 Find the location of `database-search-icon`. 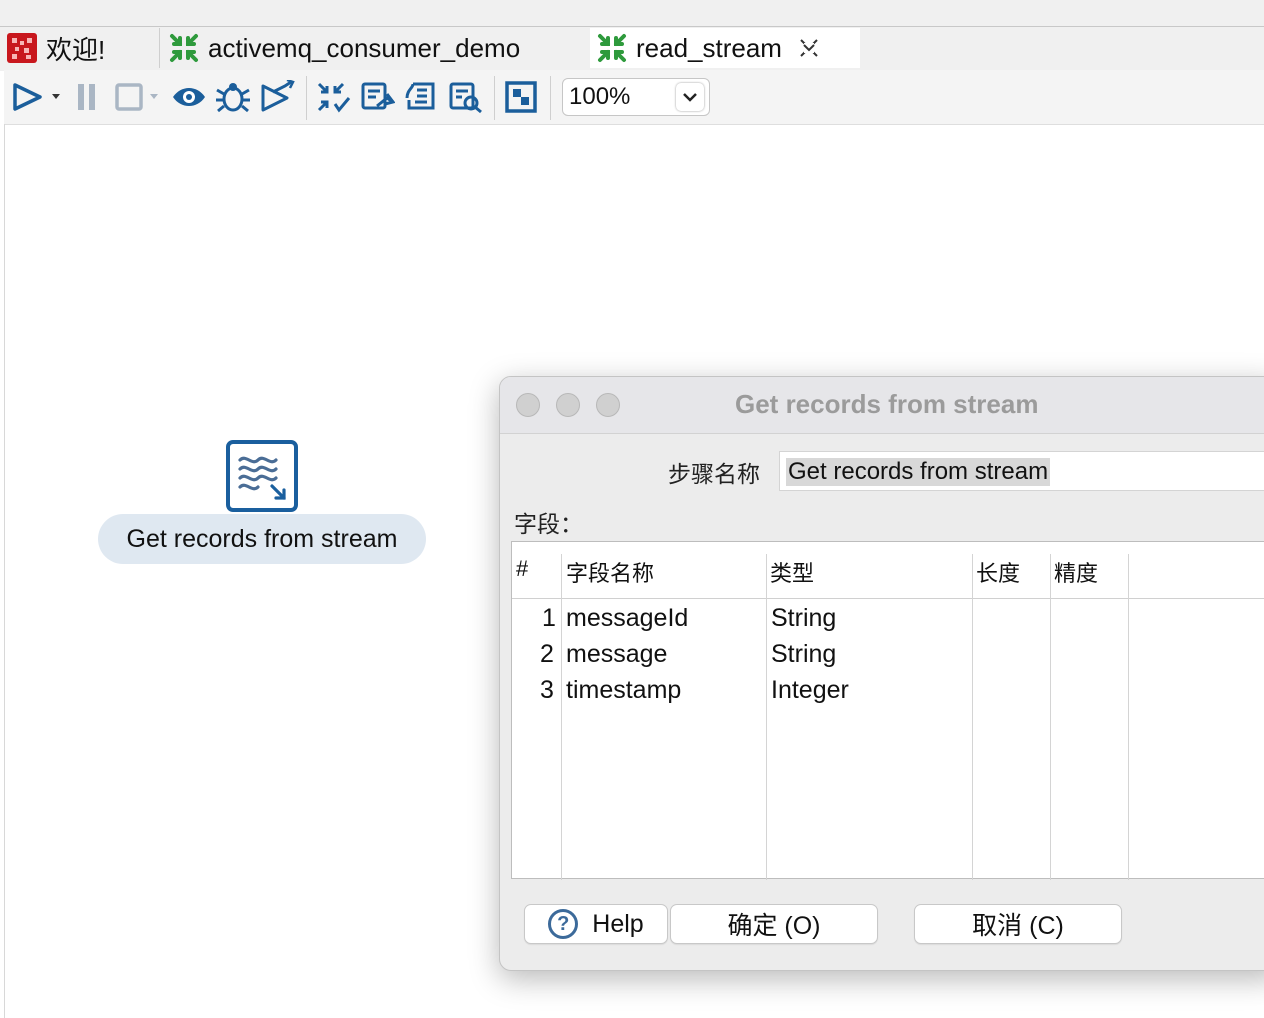

database-search-icon is located at coordinates (465, 98).